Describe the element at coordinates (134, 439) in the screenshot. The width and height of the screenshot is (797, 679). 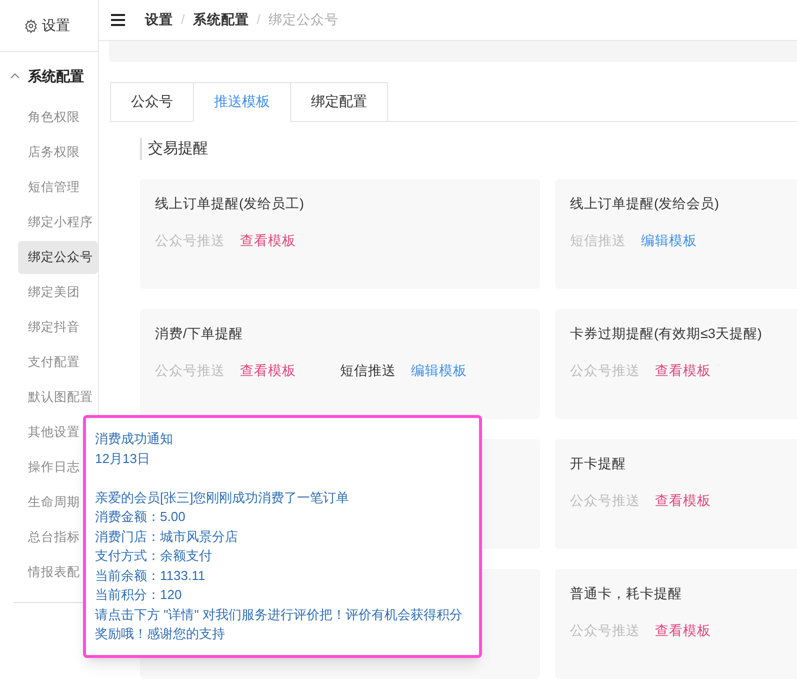
I see `preview-title: 消费成功通知` at that location.